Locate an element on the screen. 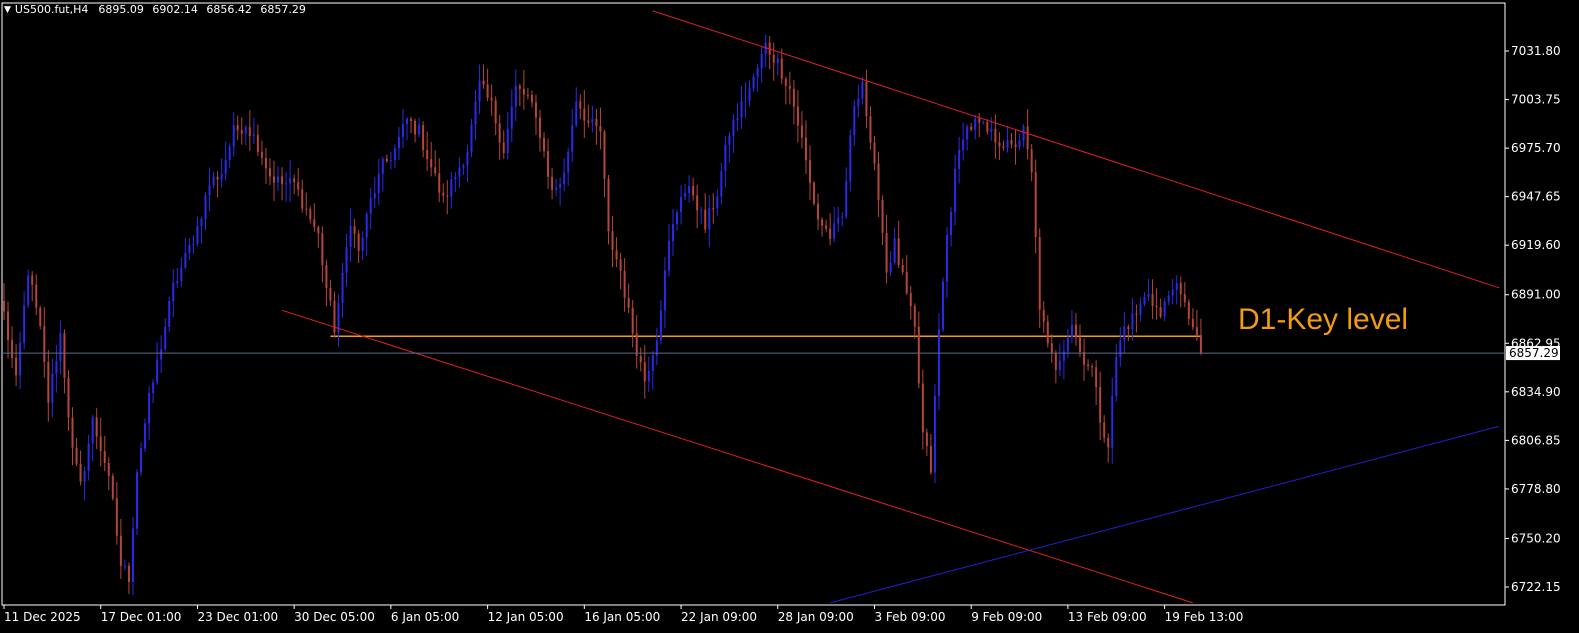 This screenshot has width=1579, height=633. dropdown-triangle-icon: ▼ is located at coordinates (7, 10).